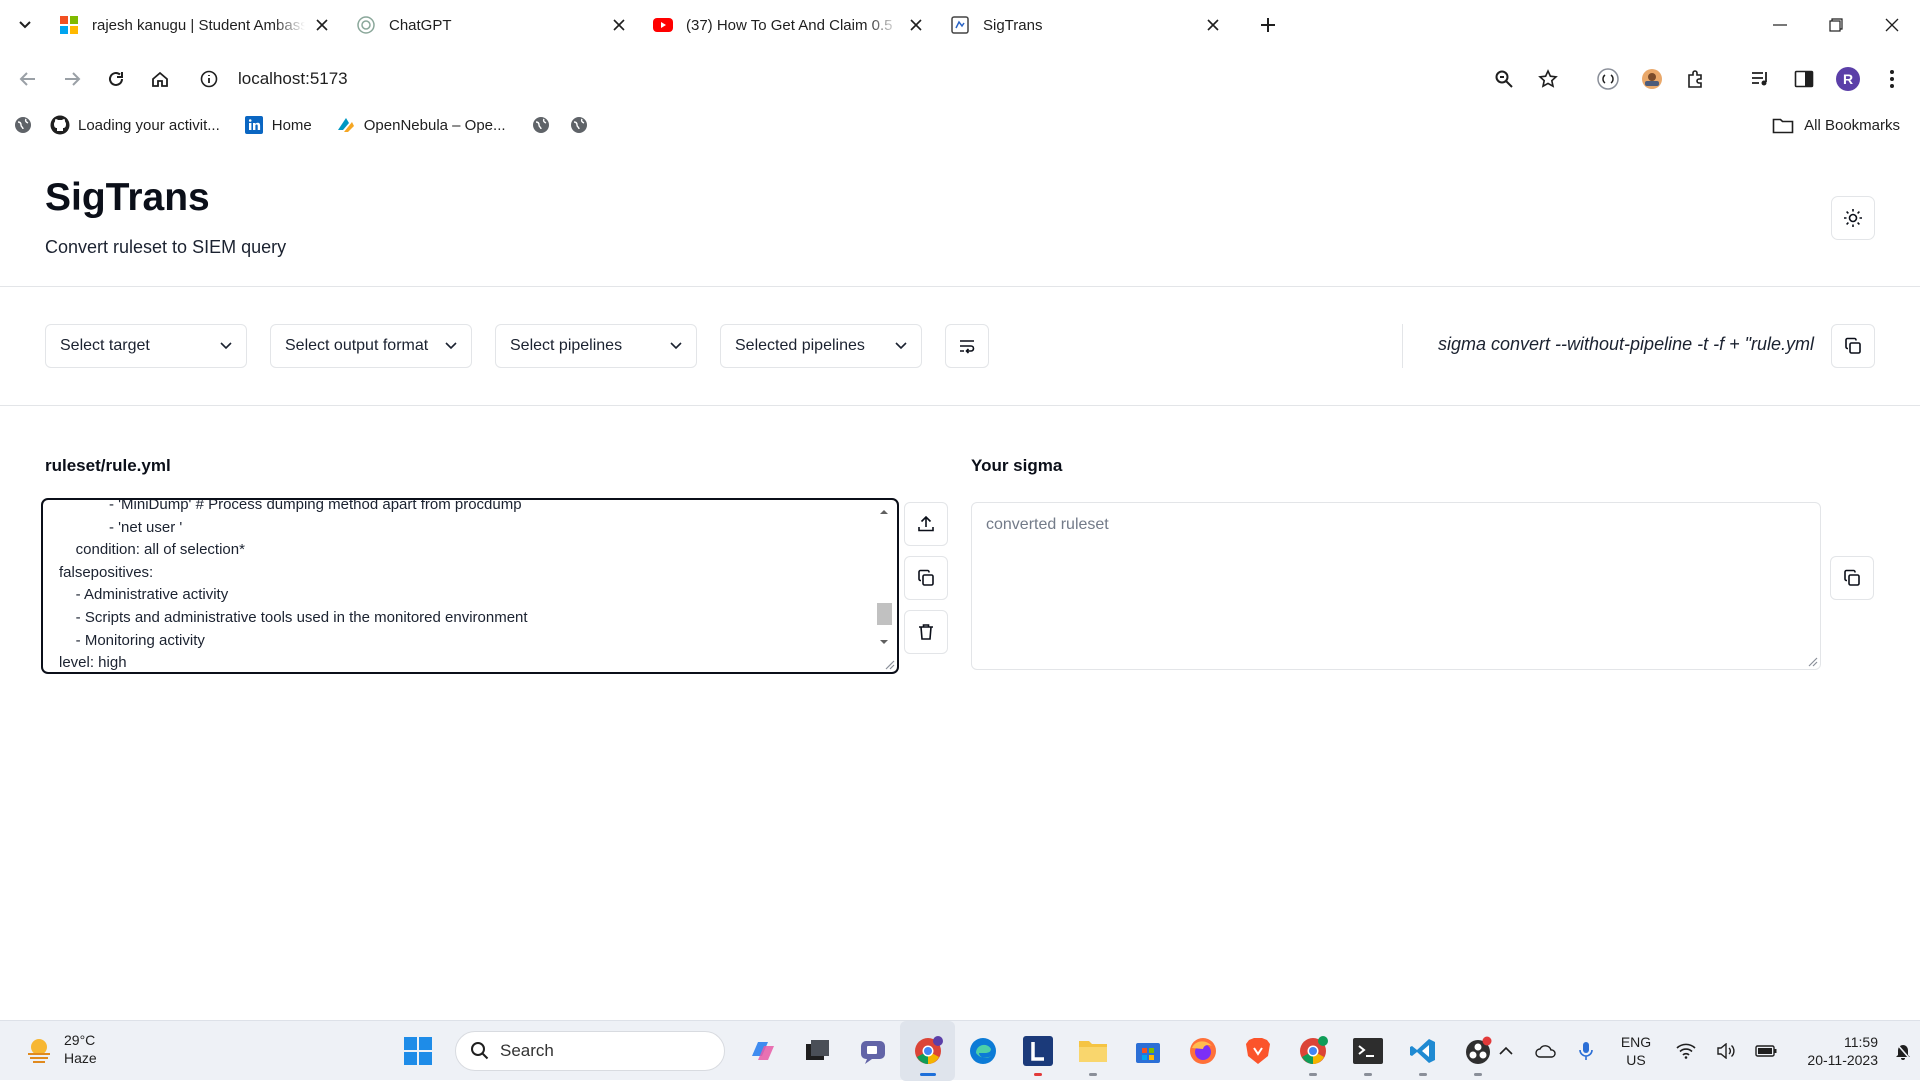  Describe the element at coordinates (198, 25) in the screenshot. I see `tab-student-ambassador: rajesh kanugu | Student Ambassador` at that location.